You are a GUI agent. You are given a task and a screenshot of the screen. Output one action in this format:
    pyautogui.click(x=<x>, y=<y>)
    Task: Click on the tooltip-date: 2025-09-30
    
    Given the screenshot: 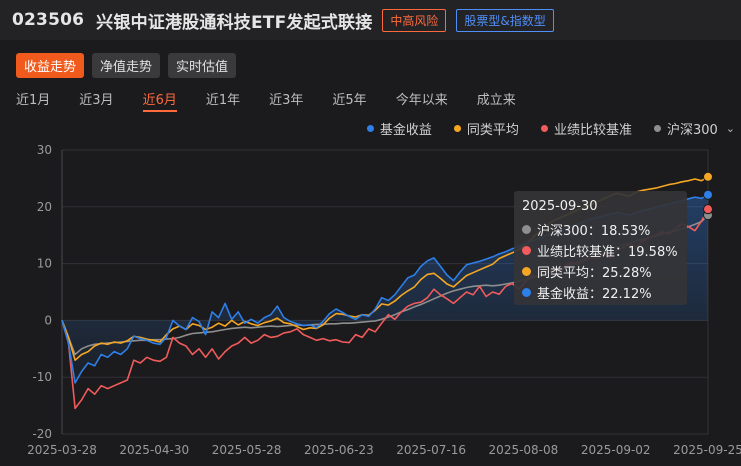 What is the action you would take?
    pyautogui.click(x=560, y=206)
    